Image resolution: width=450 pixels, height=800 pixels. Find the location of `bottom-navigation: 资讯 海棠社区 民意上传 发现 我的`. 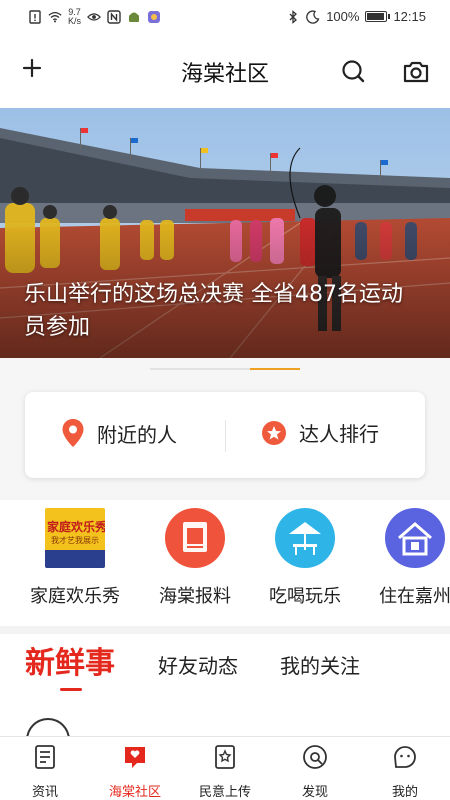

bottom-navigation: 资讯 海棠社区 民意上传 发现 我的 is located at coordinates (225, 768).